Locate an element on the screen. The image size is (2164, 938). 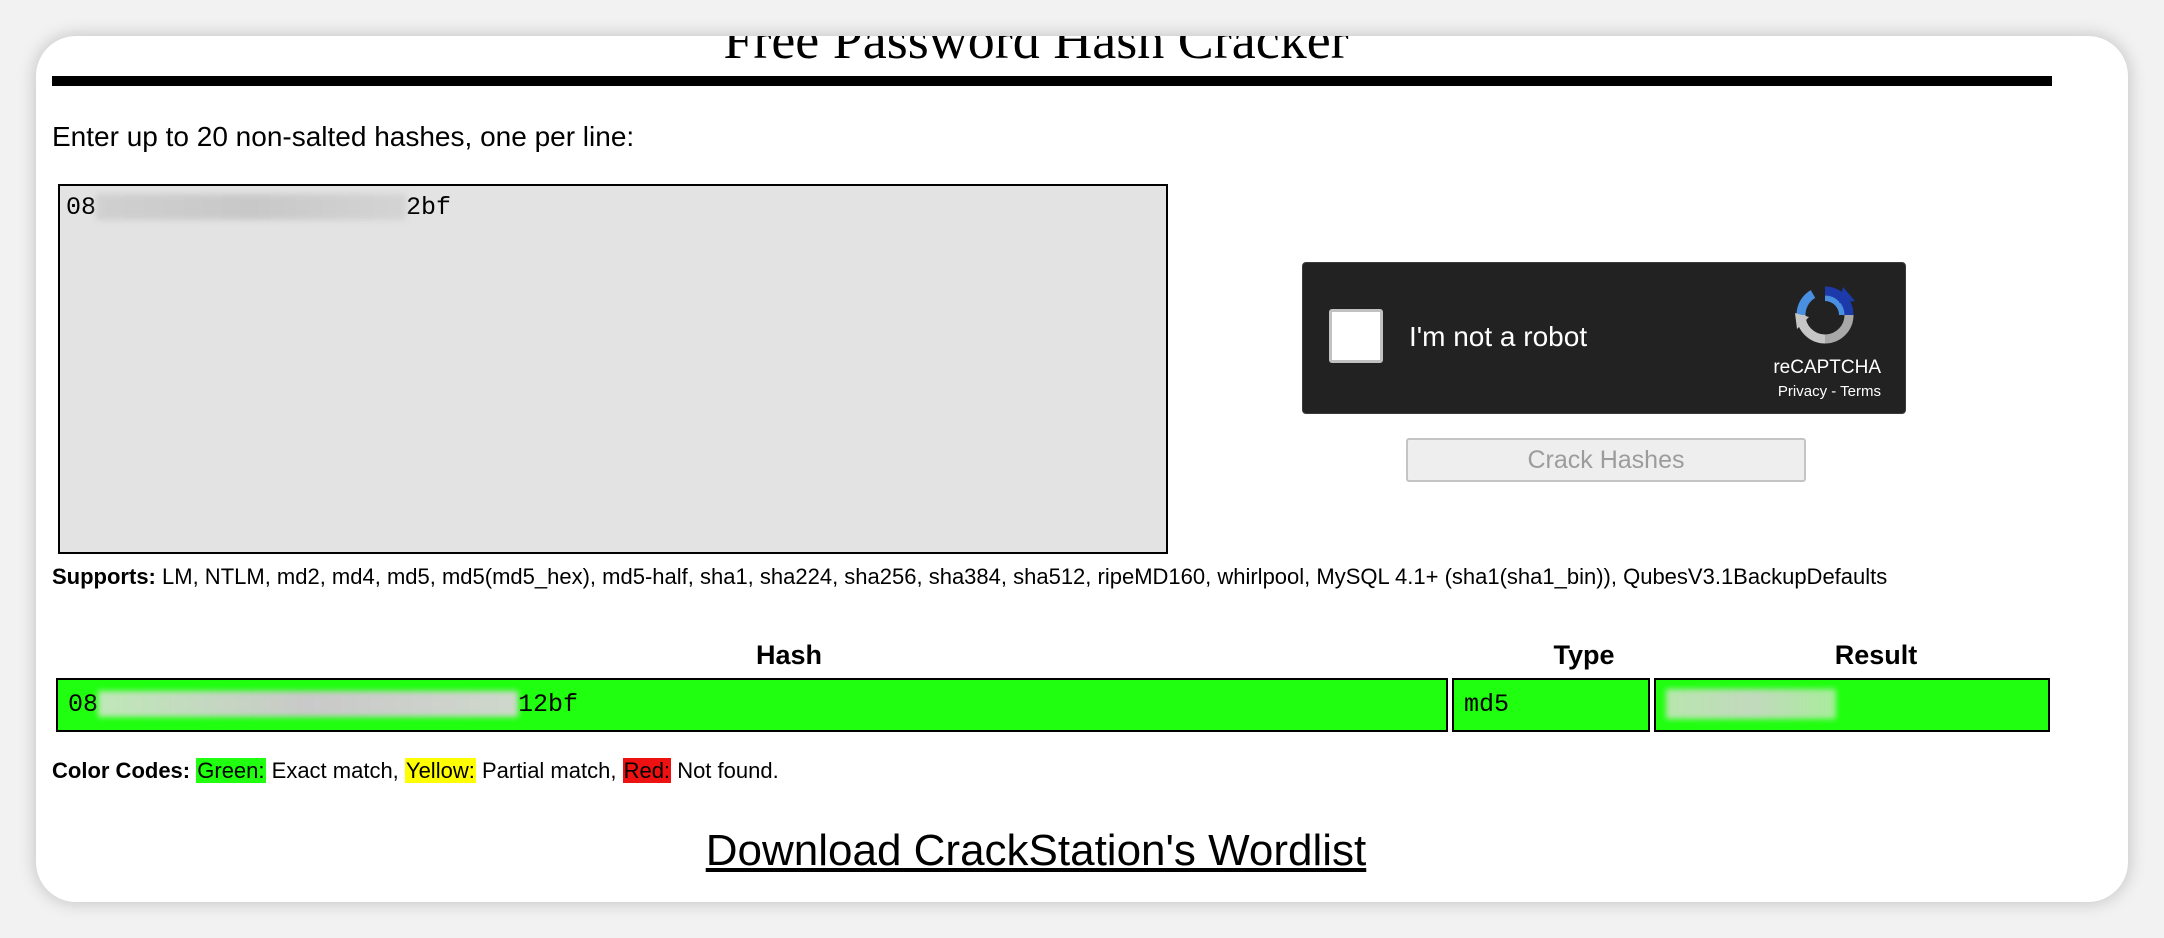
result-type-cell: md5 is located at coordinates (1551, 705).